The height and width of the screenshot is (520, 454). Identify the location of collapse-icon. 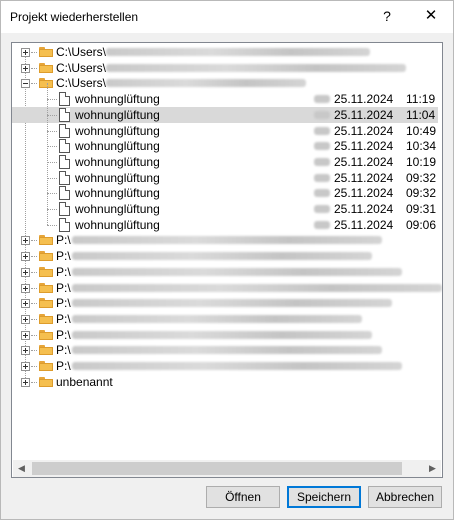
(25, 84).